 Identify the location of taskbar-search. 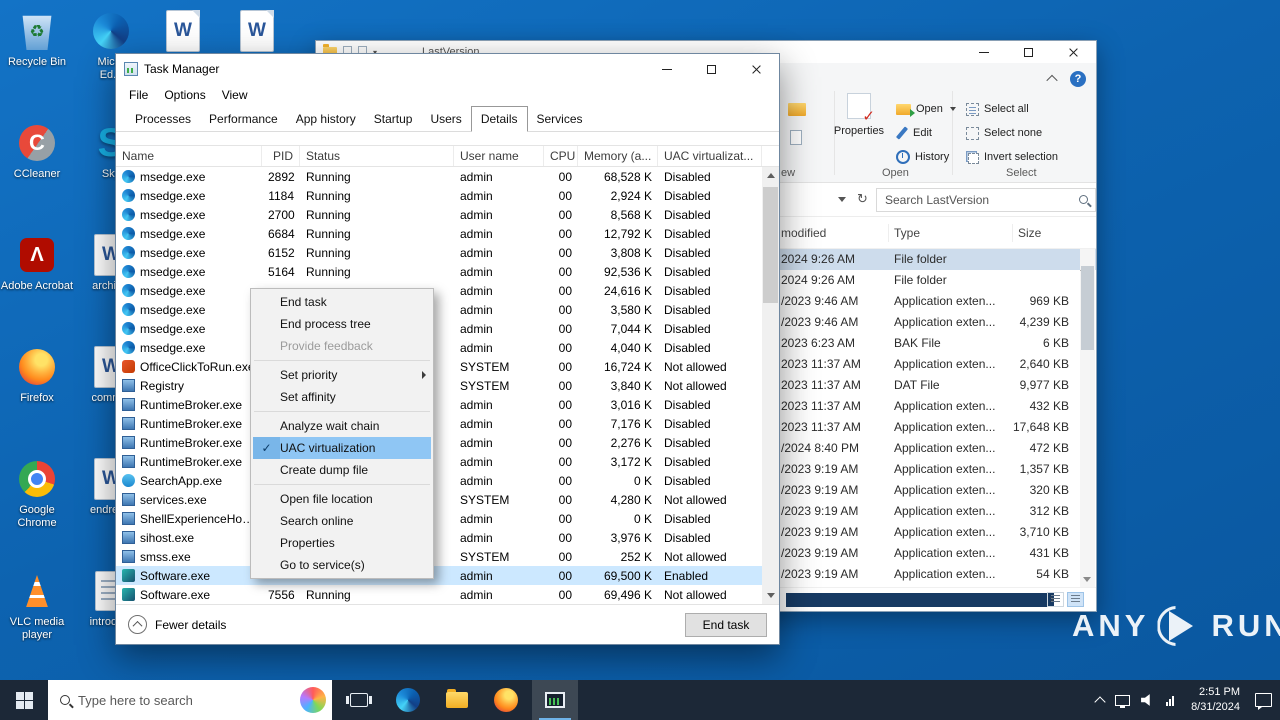
(190, 700).